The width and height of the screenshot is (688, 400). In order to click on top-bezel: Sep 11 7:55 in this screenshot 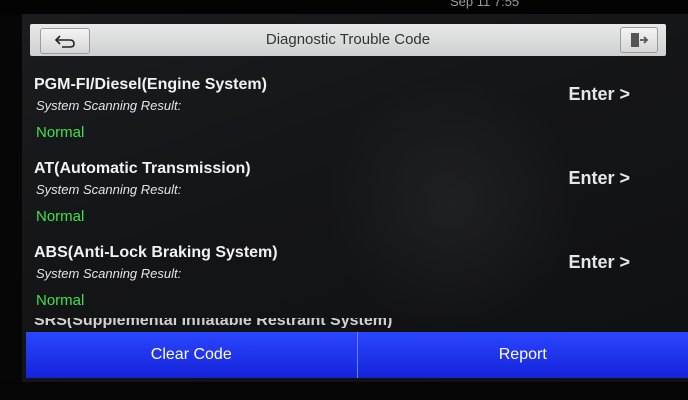, I will do `click(344, 7)`.